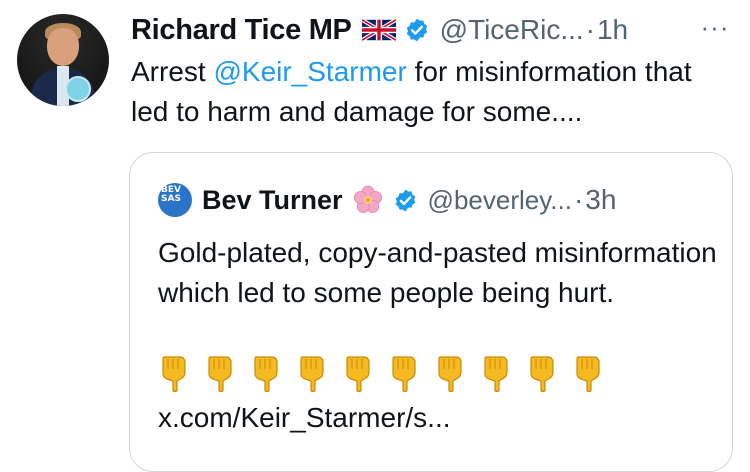 The height and width of the screenshot is (472, 750). What do you see at coordinates (172, 71) in the screenshot?
I see `tweet-text-prefix: Arrest` at bounding box center [172, 71].